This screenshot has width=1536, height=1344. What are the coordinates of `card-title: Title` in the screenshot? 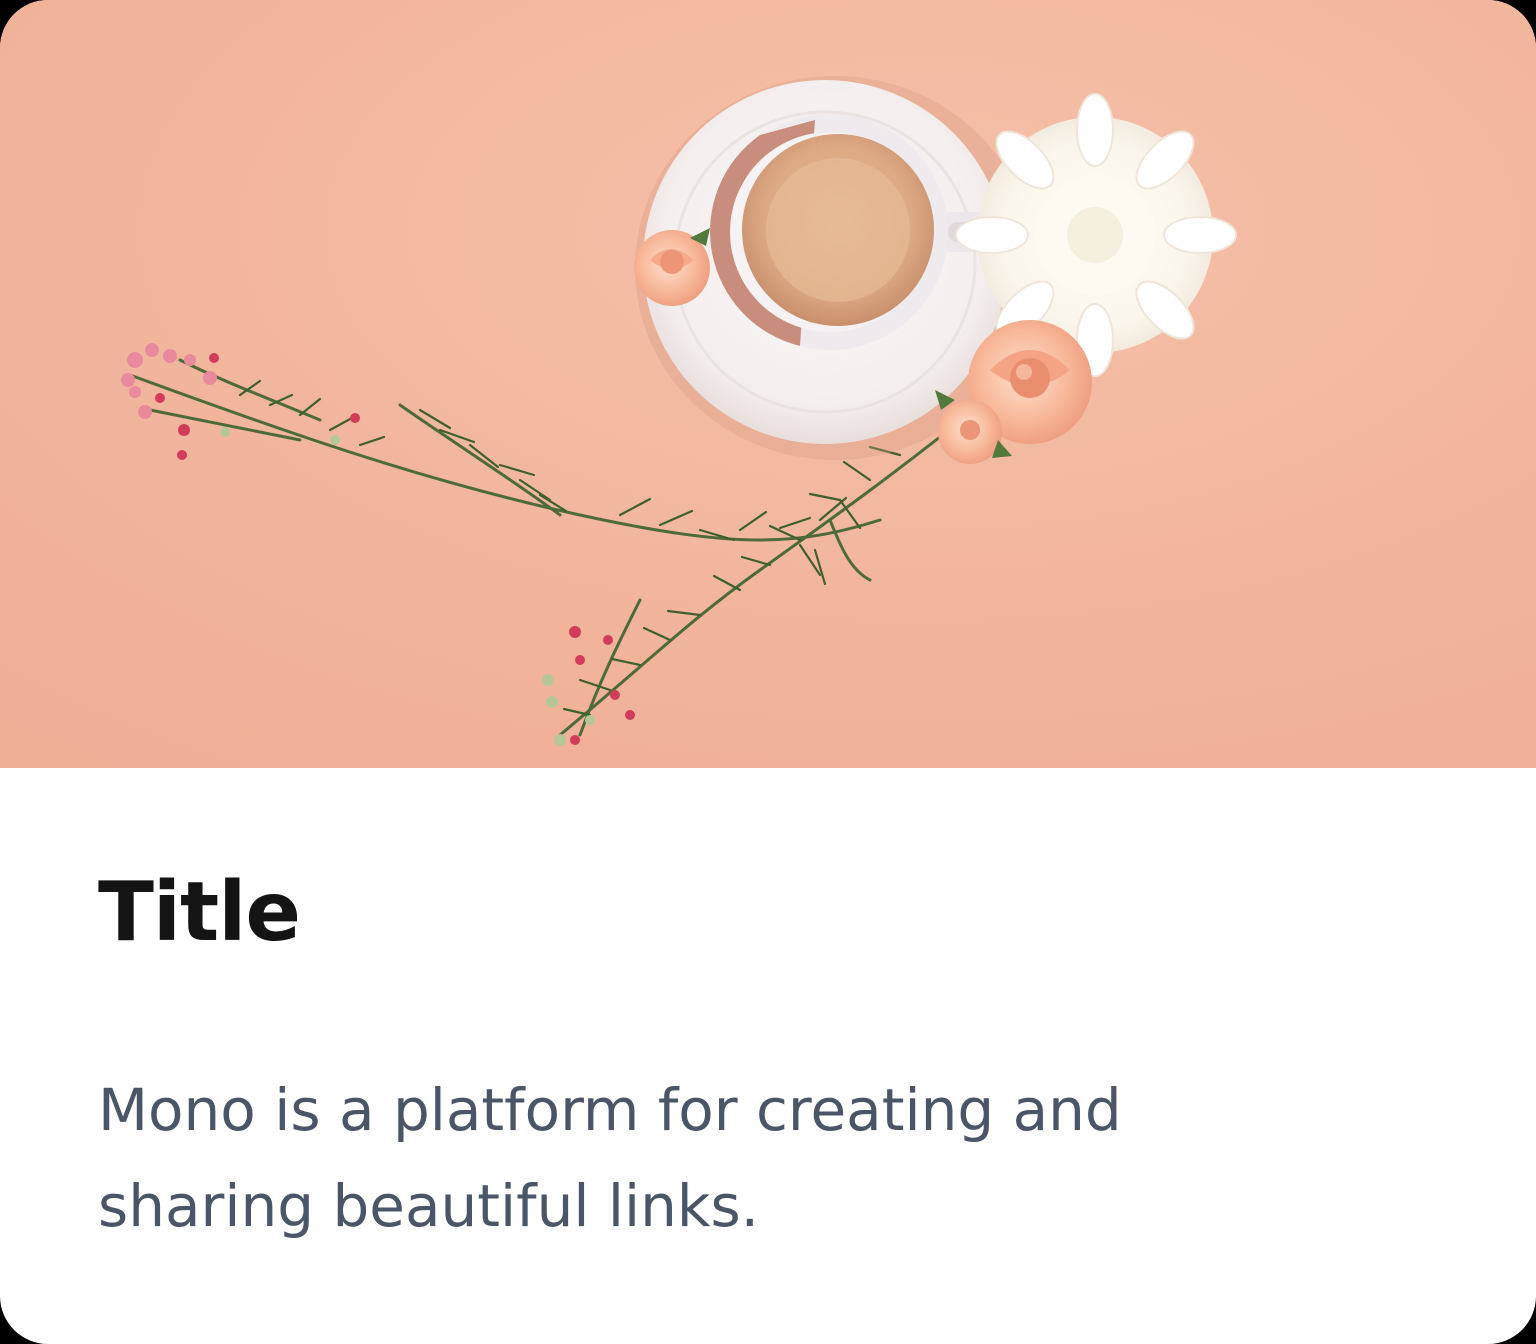 It's located at (199, 912).